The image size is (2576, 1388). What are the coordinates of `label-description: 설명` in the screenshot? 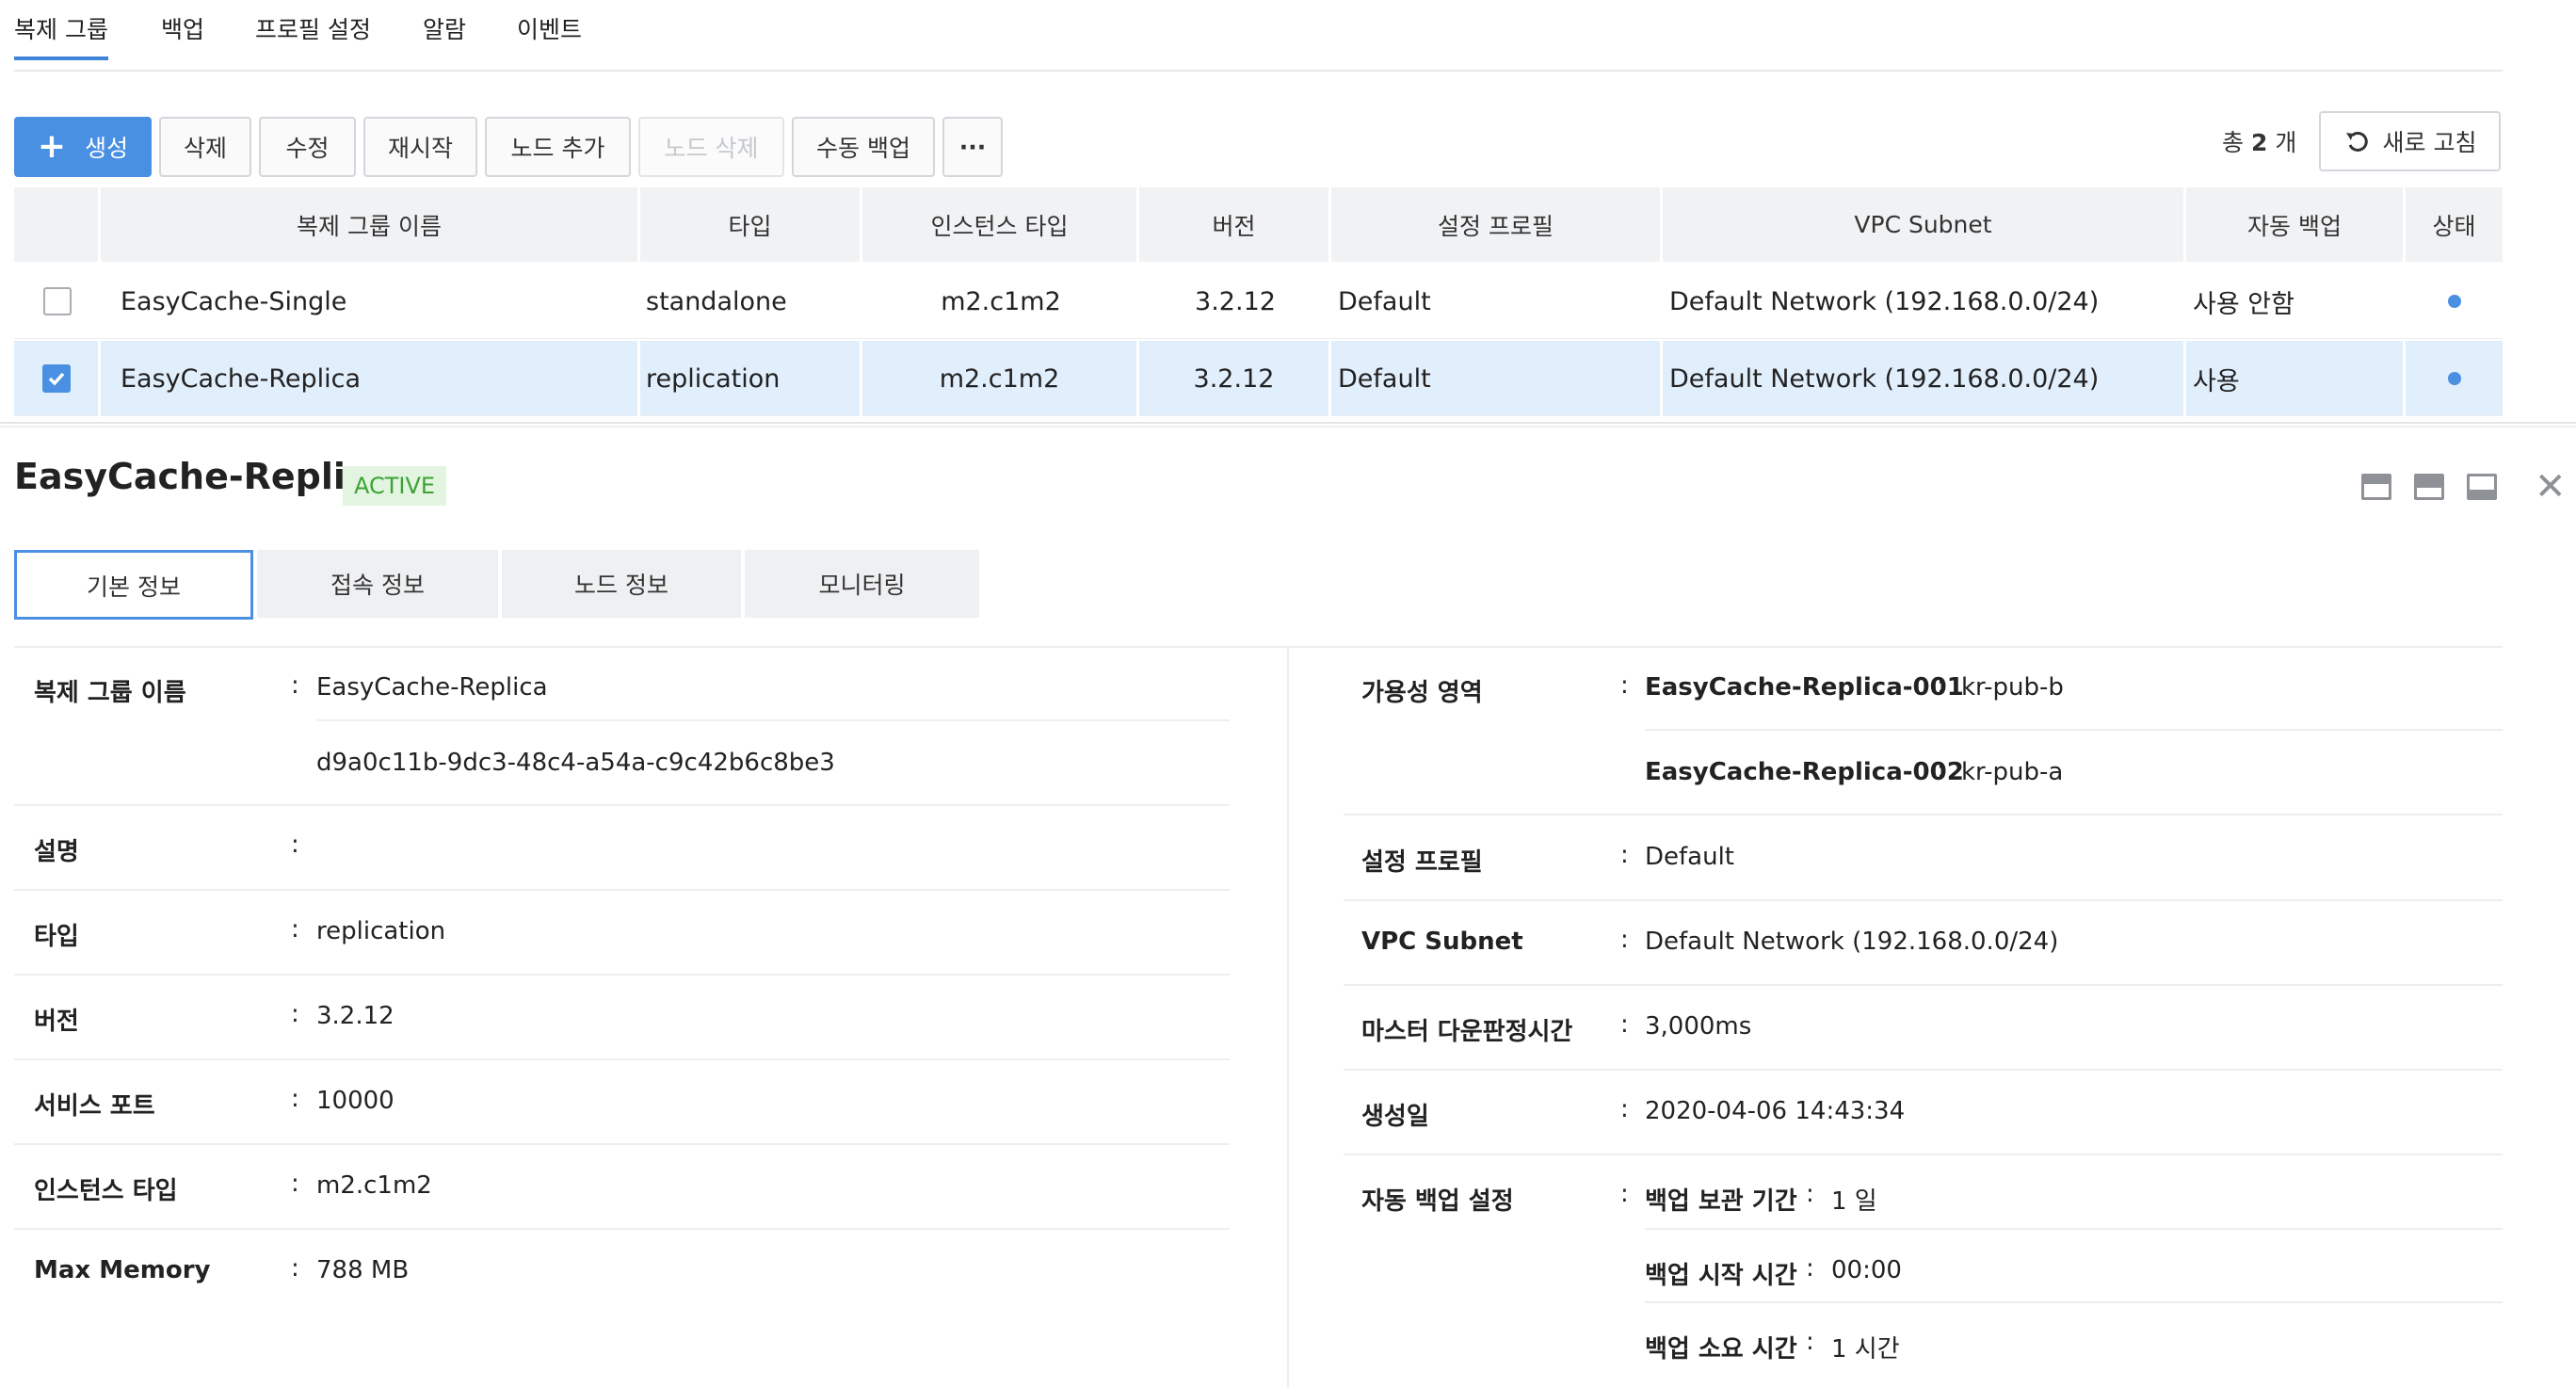 It's located at (56, 852).